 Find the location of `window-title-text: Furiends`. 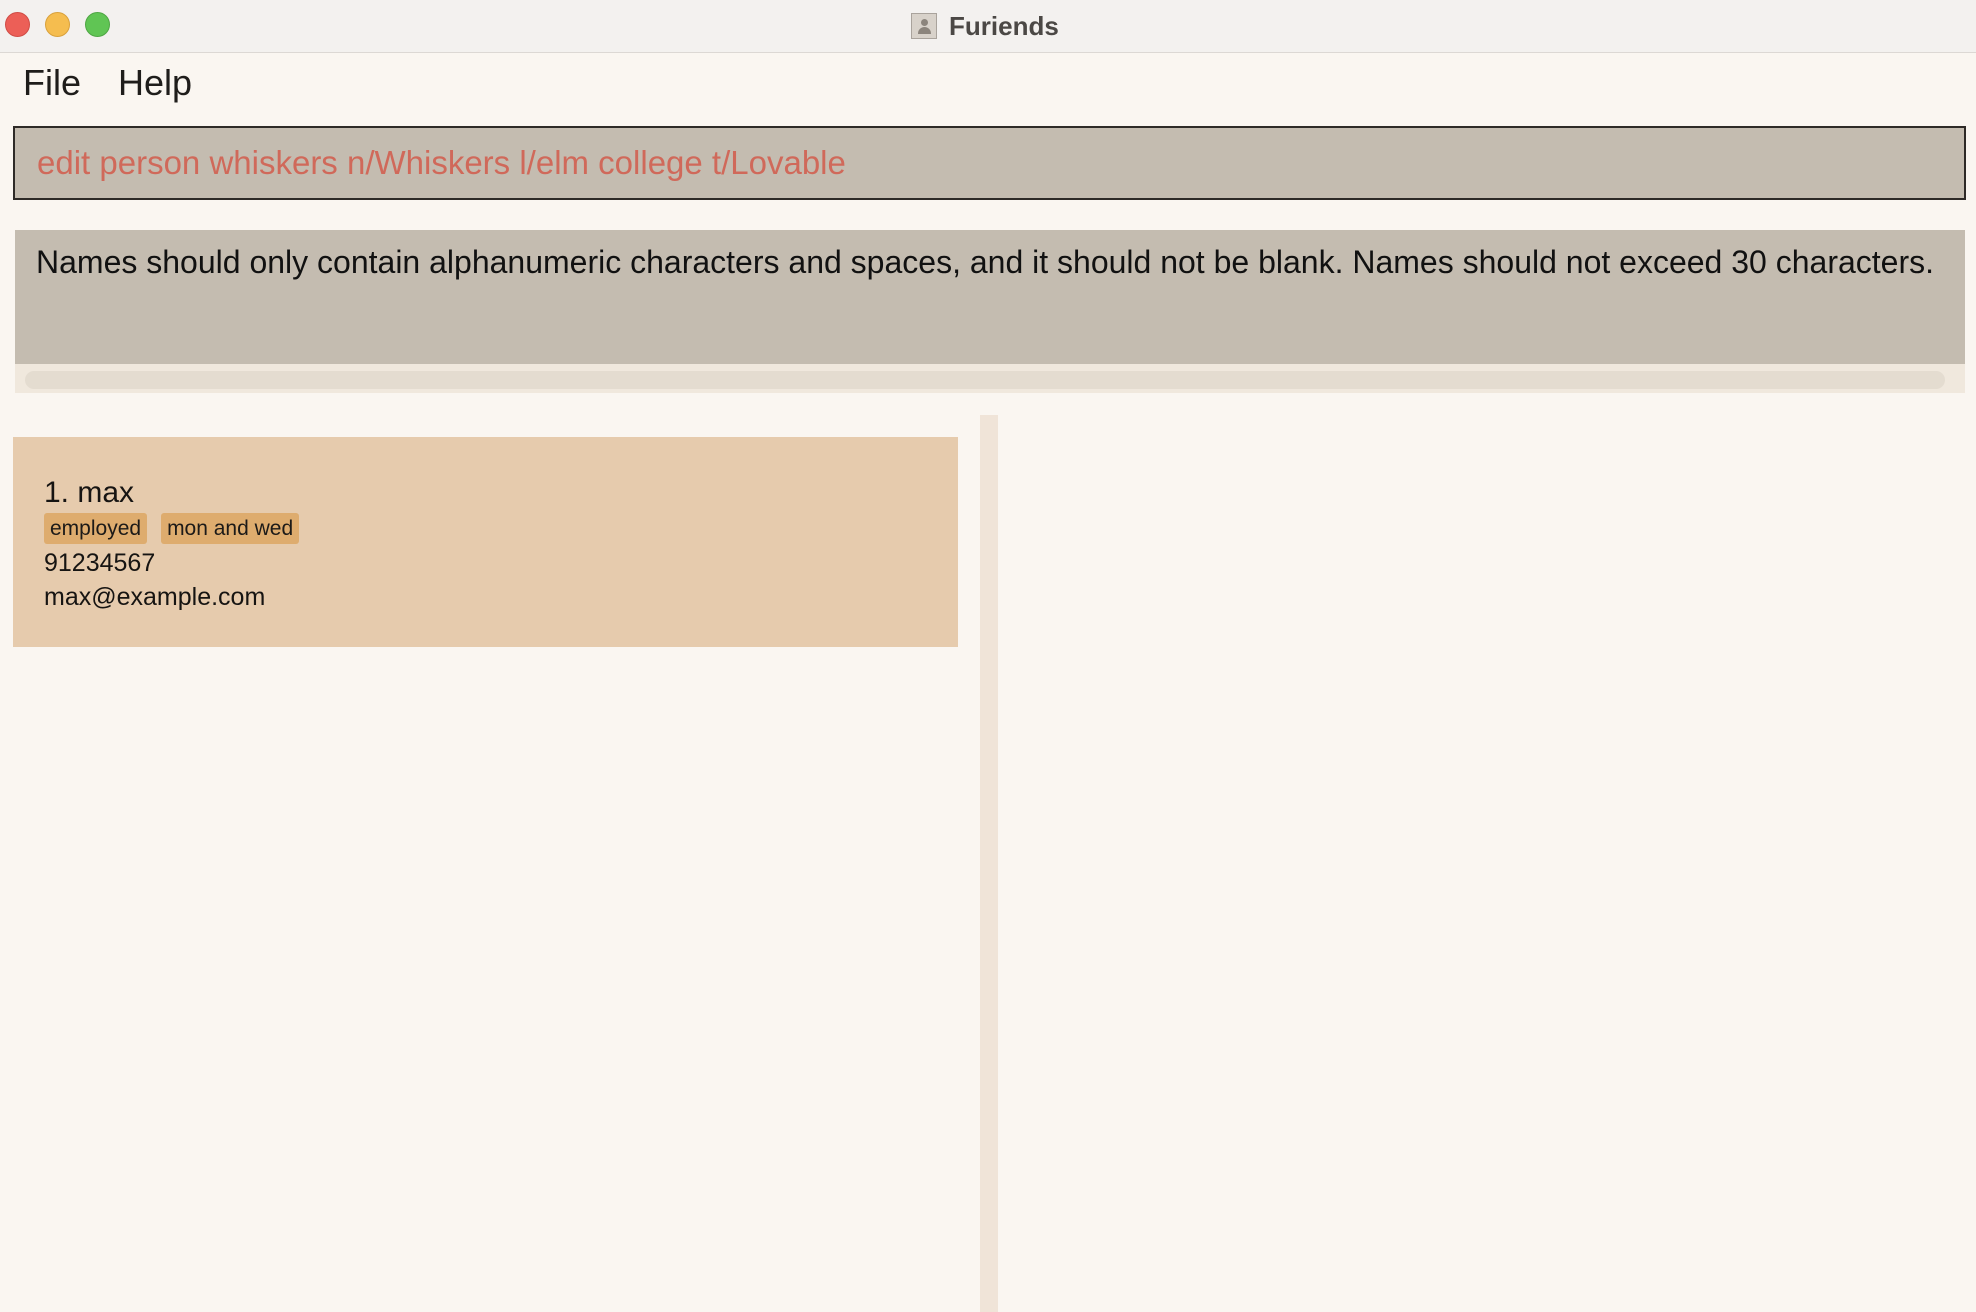

window-title-text: Furiends is located at coordinates (1004, 25).